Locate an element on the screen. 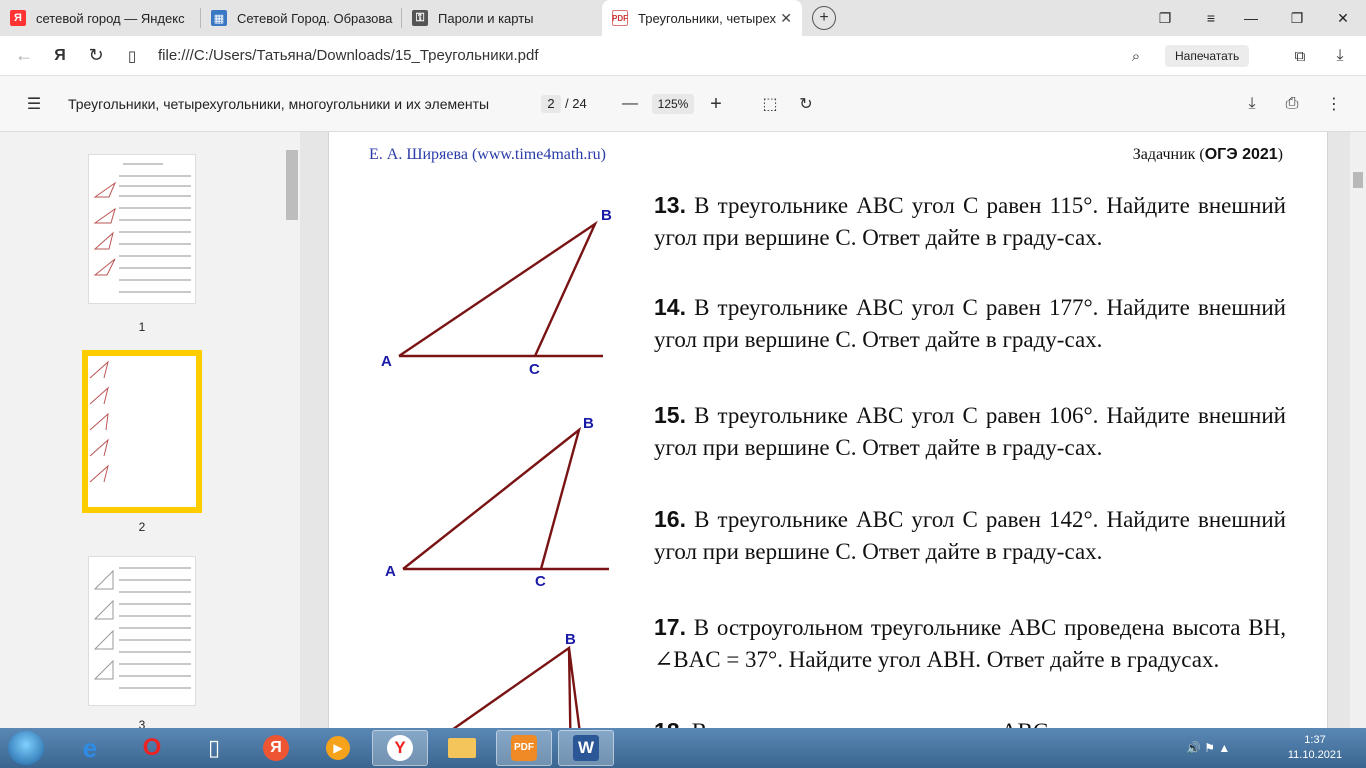 The width and height of the screenshot is (1366, 768). thumbnail-label: 1 is located at coordinates (142, 327).